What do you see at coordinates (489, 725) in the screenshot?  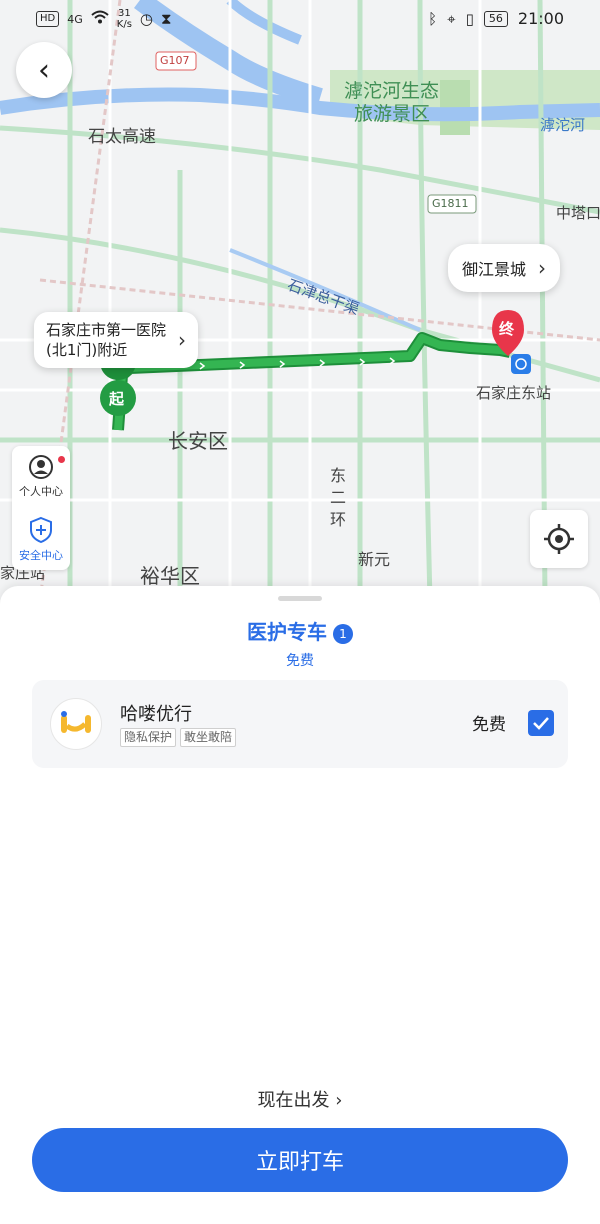 I see `provider-price: 免费` at bounding box center [489, 725].